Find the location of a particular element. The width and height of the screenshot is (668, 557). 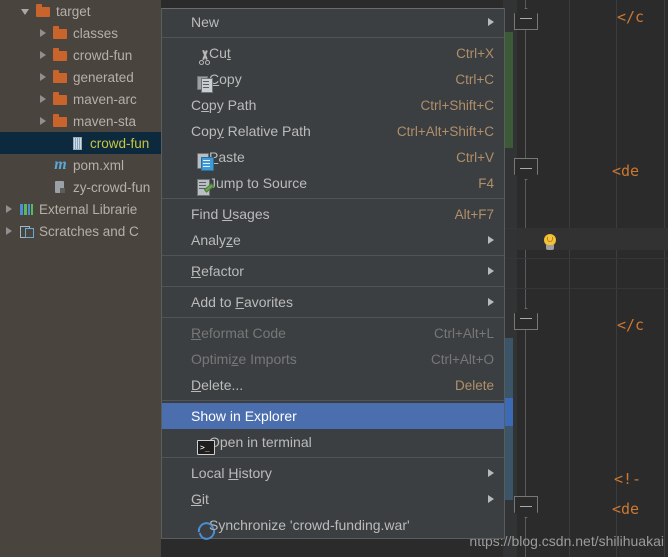

menu-item-new: New is located at coordinates (333, 22).